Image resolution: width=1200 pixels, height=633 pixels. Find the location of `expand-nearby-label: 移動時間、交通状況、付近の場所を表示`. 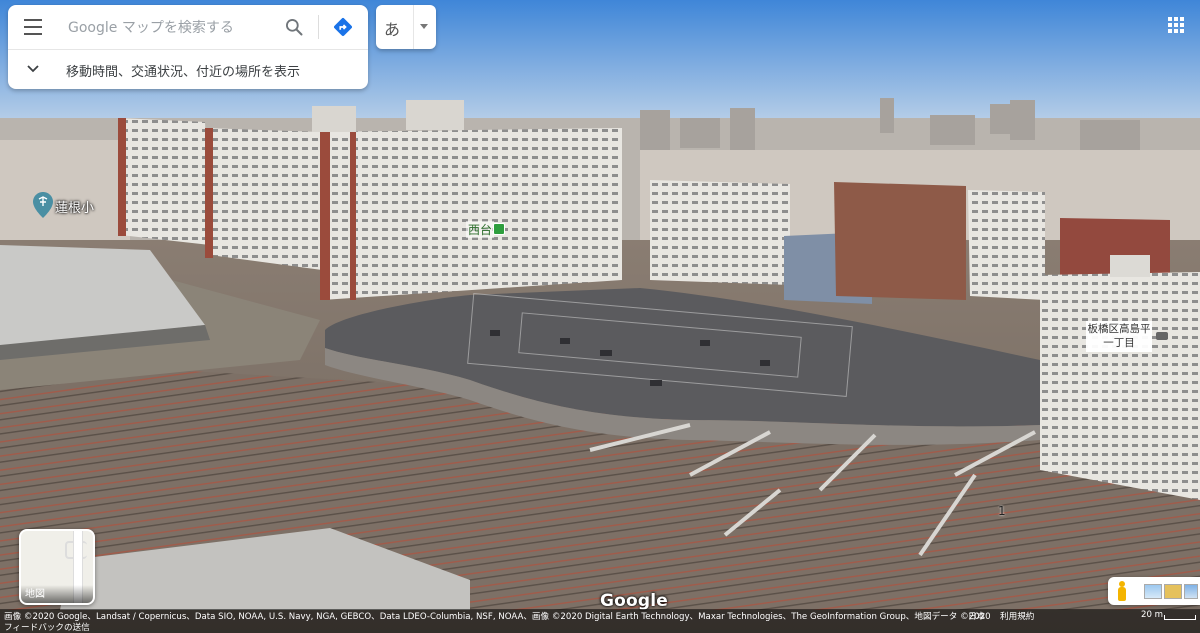

expand-nearby-label: 移動時間、交通状況、付近の場所を表示 is located at coordinates (183, 72).